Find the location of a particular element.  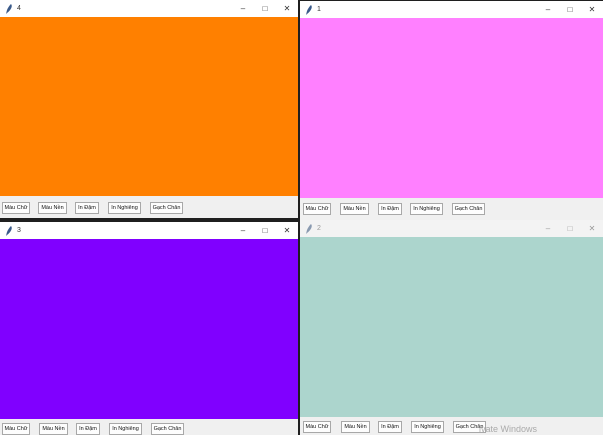

window-title: 4 is located at coordinates (19, 8).